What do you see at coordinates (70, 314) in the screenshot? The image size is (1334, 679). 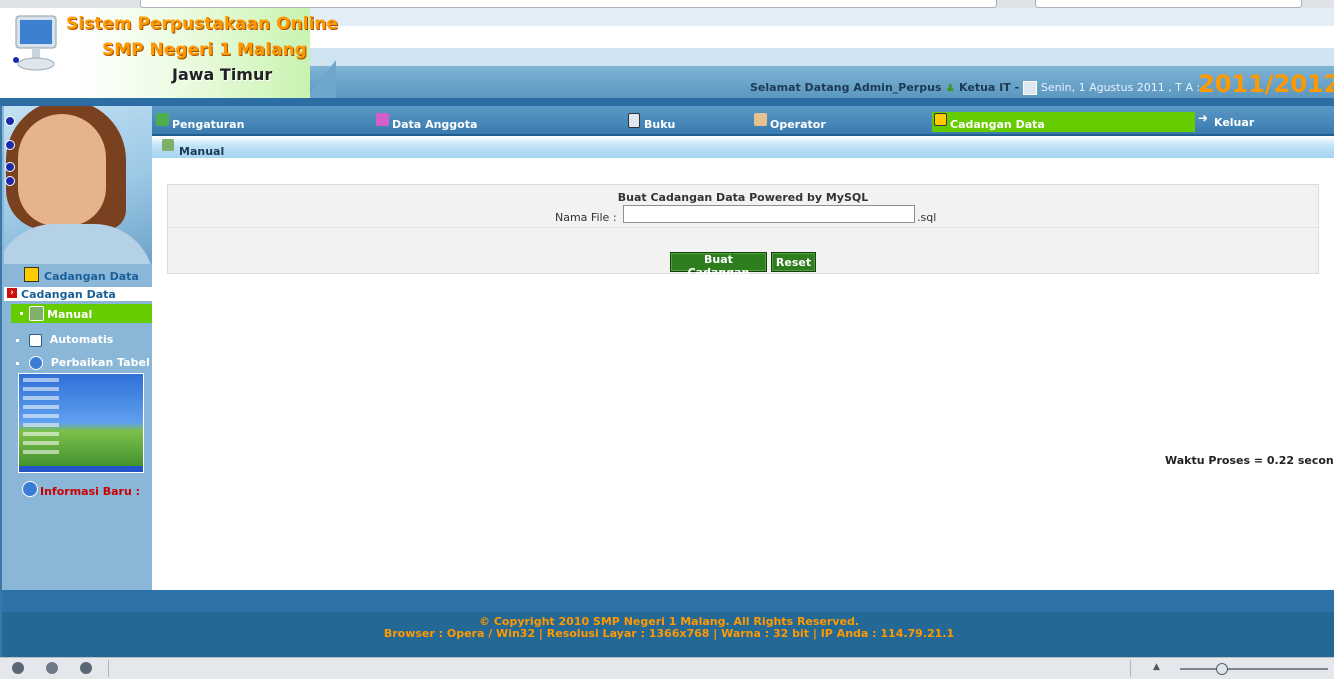 I see `sidebar-item-label: Manual` at bounding box center [70, 314].